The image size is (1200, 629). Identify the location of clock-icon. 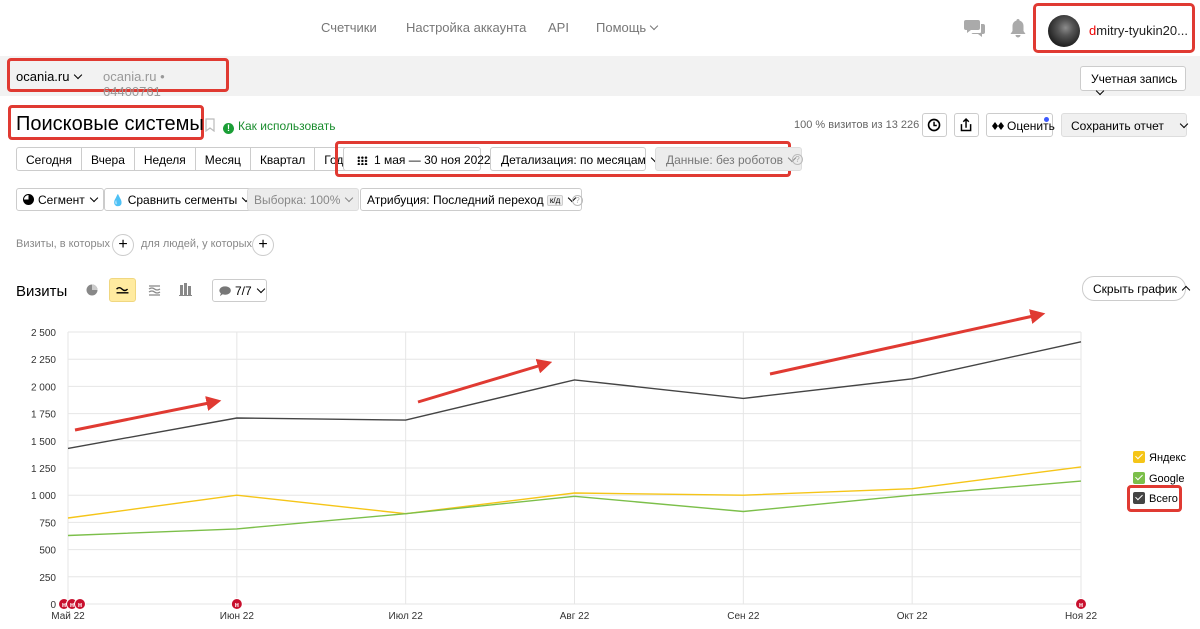
(934, 125).